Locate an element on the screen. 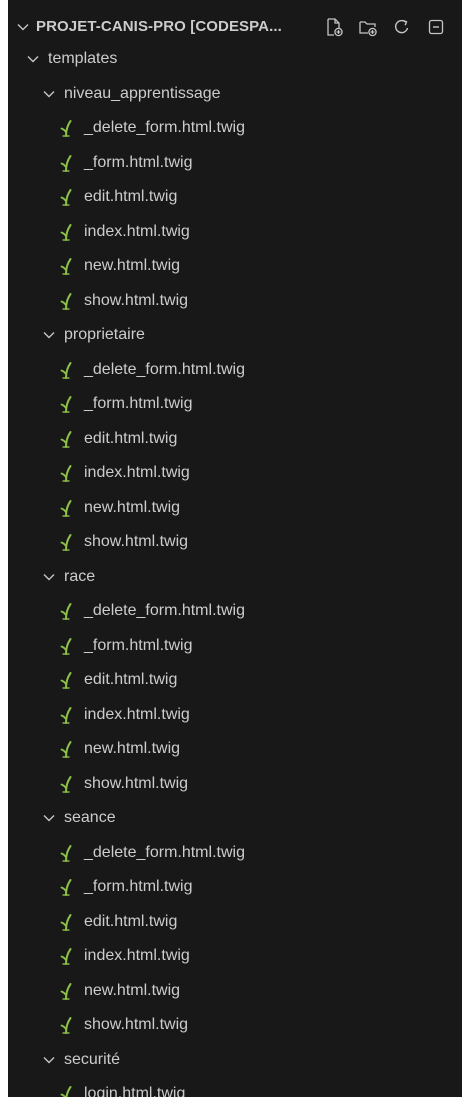 The width and height of the screenshot is (462, 1097). new-folder-button is located at coordinates (368, 27).